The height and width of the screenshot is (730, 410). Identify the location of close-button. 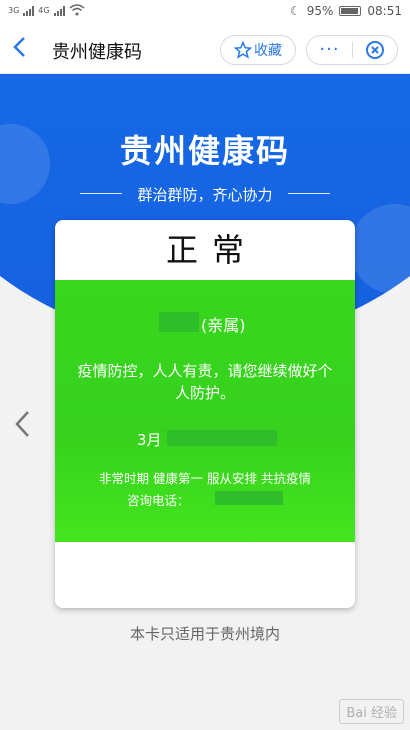
(375, 50).